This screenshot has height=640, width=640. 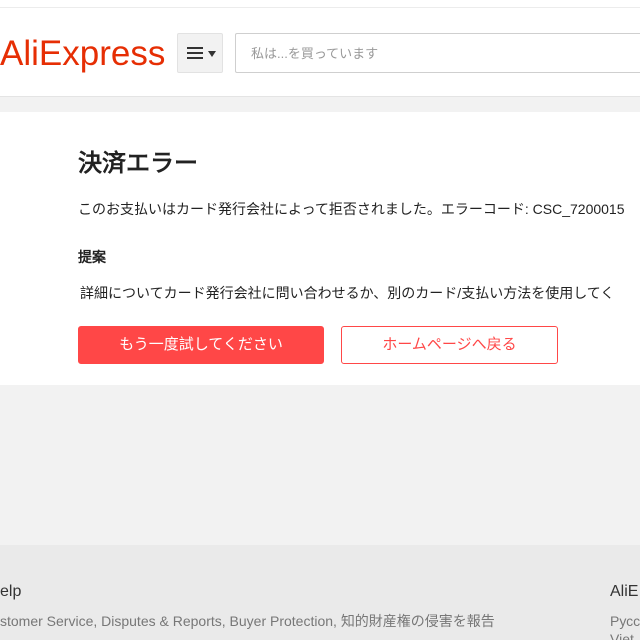 I want to click on caret-down-icon, so click(x=212, y=54).